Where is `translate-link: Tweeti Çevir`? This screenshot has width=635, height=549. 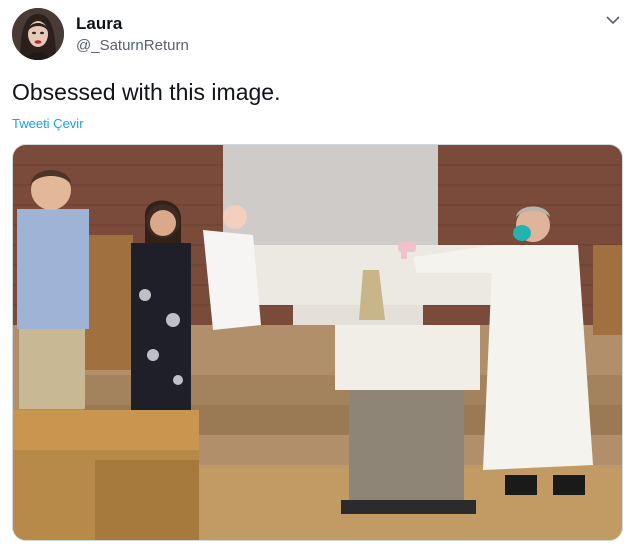 translate-link: Tweeti Çevir is located at coordinates (48, 123).